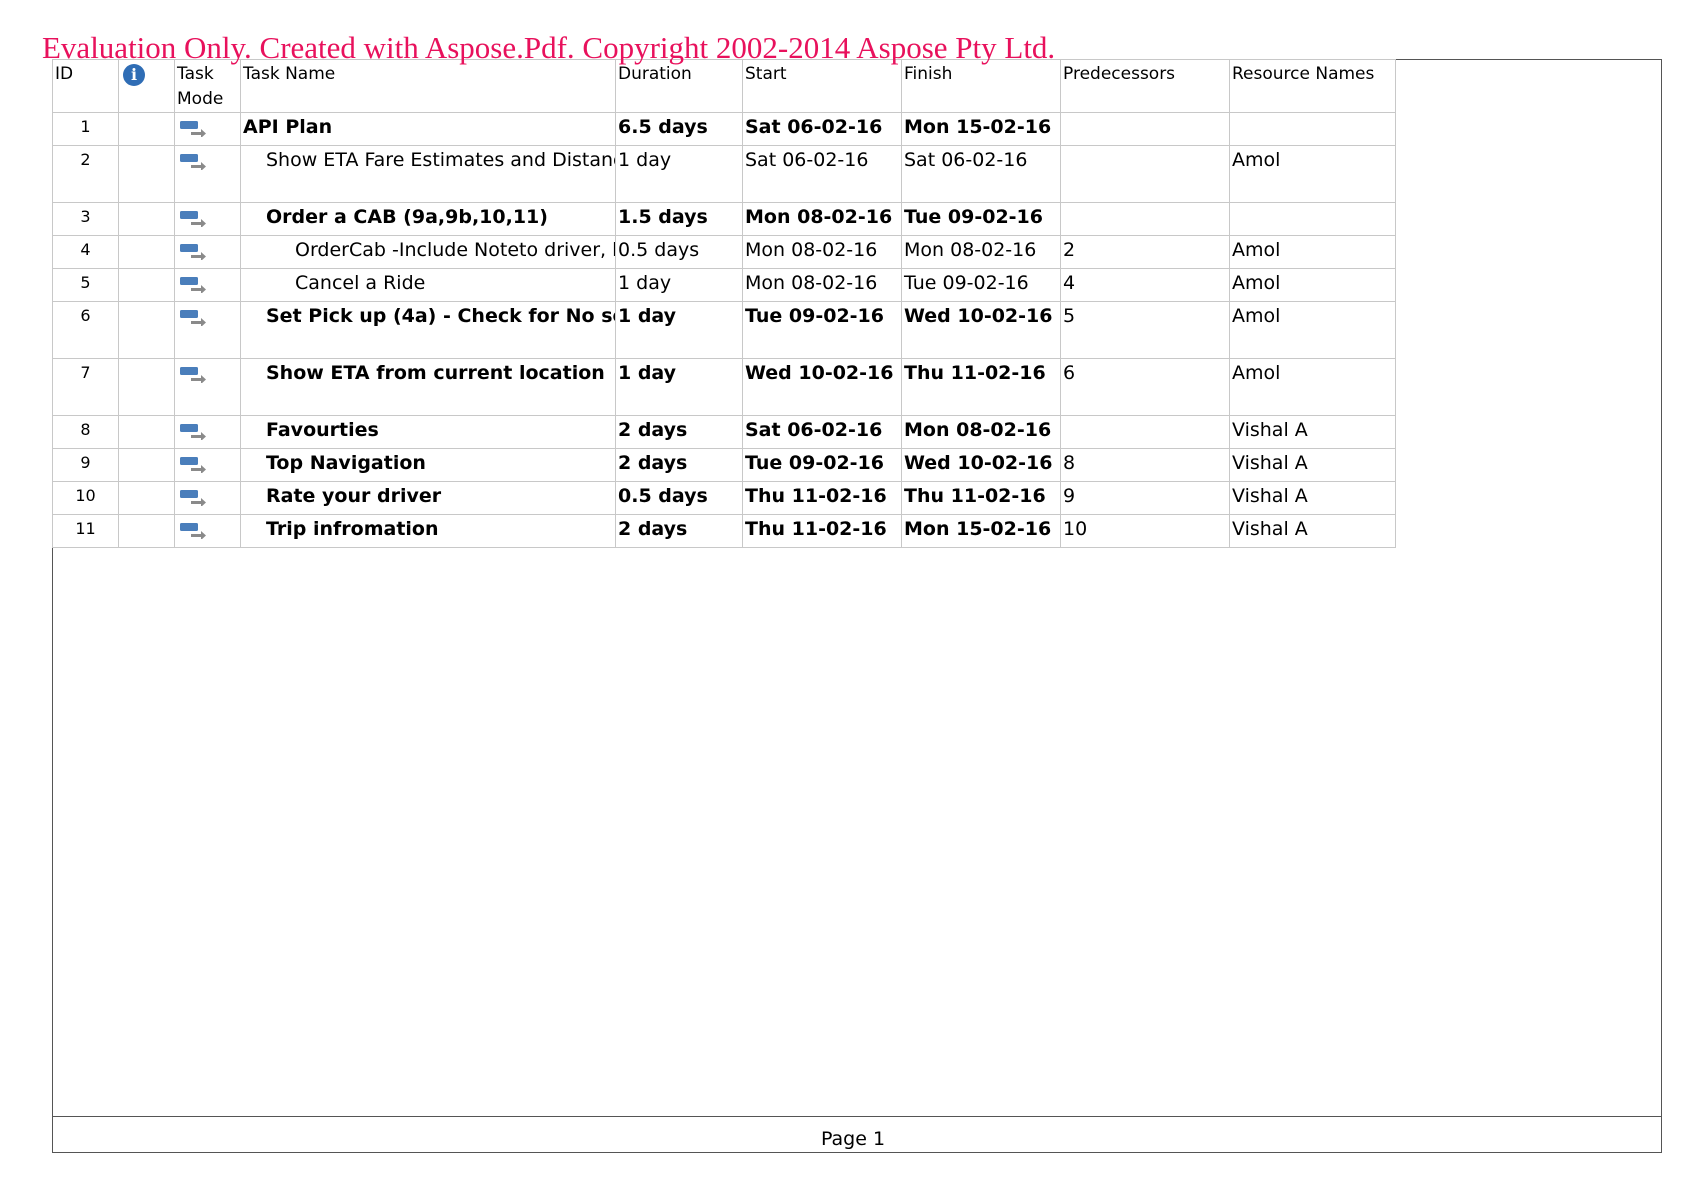 The height and width of the screenshot is (1200, 1706). Describe the element at coordinates (428, 531) in the screenshot. I see `task-name: Trip infromation` at that location.